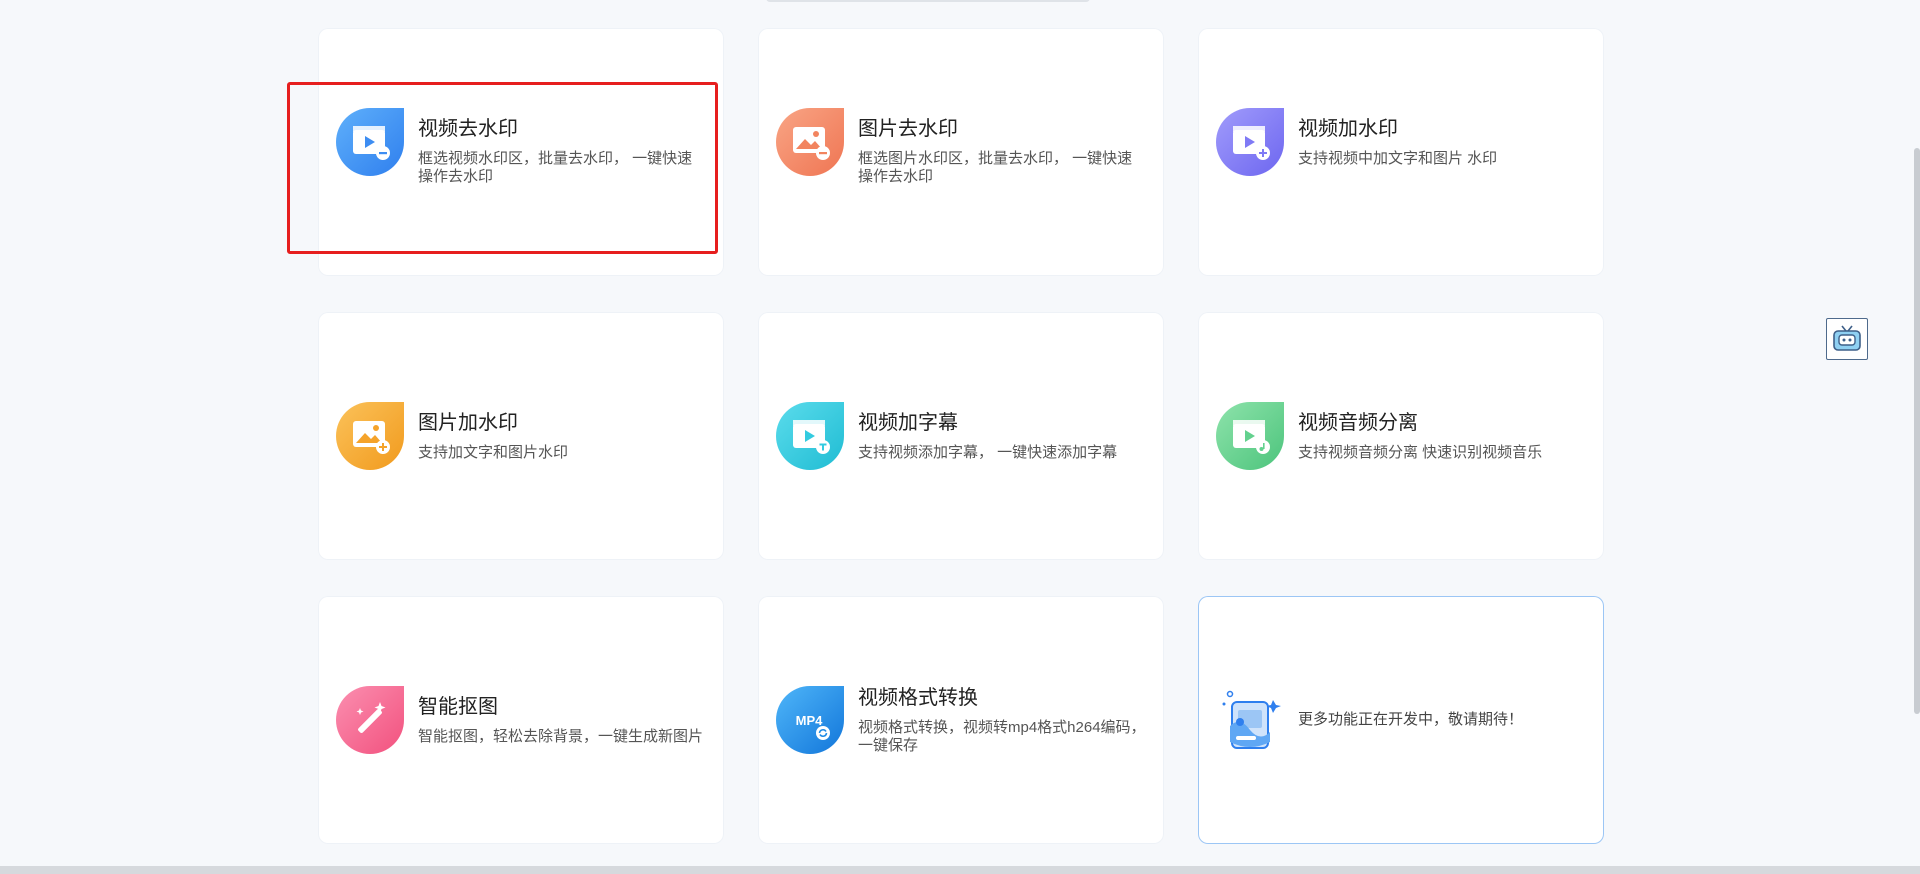 The image size is (1920, 874). I want to click on mp4-badge-text: MP4, so click(810, 720).